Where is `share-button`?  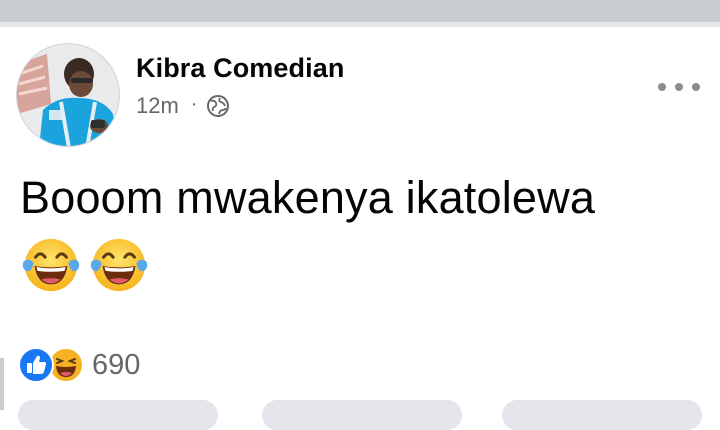 share-button is located at coordinates (602, 415).